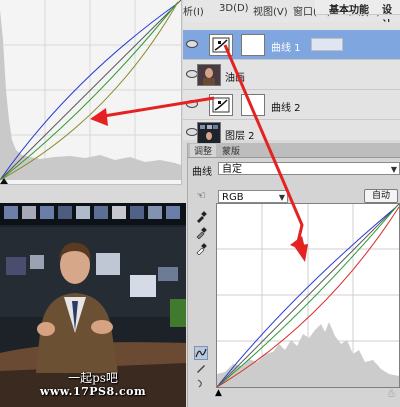 This screenshot has width=400, height=407. What do you see at coordinates (93, 391) in the screenshot?
I see `watermark-line2: www.17PS8.com` at bounding box center [93, 391].